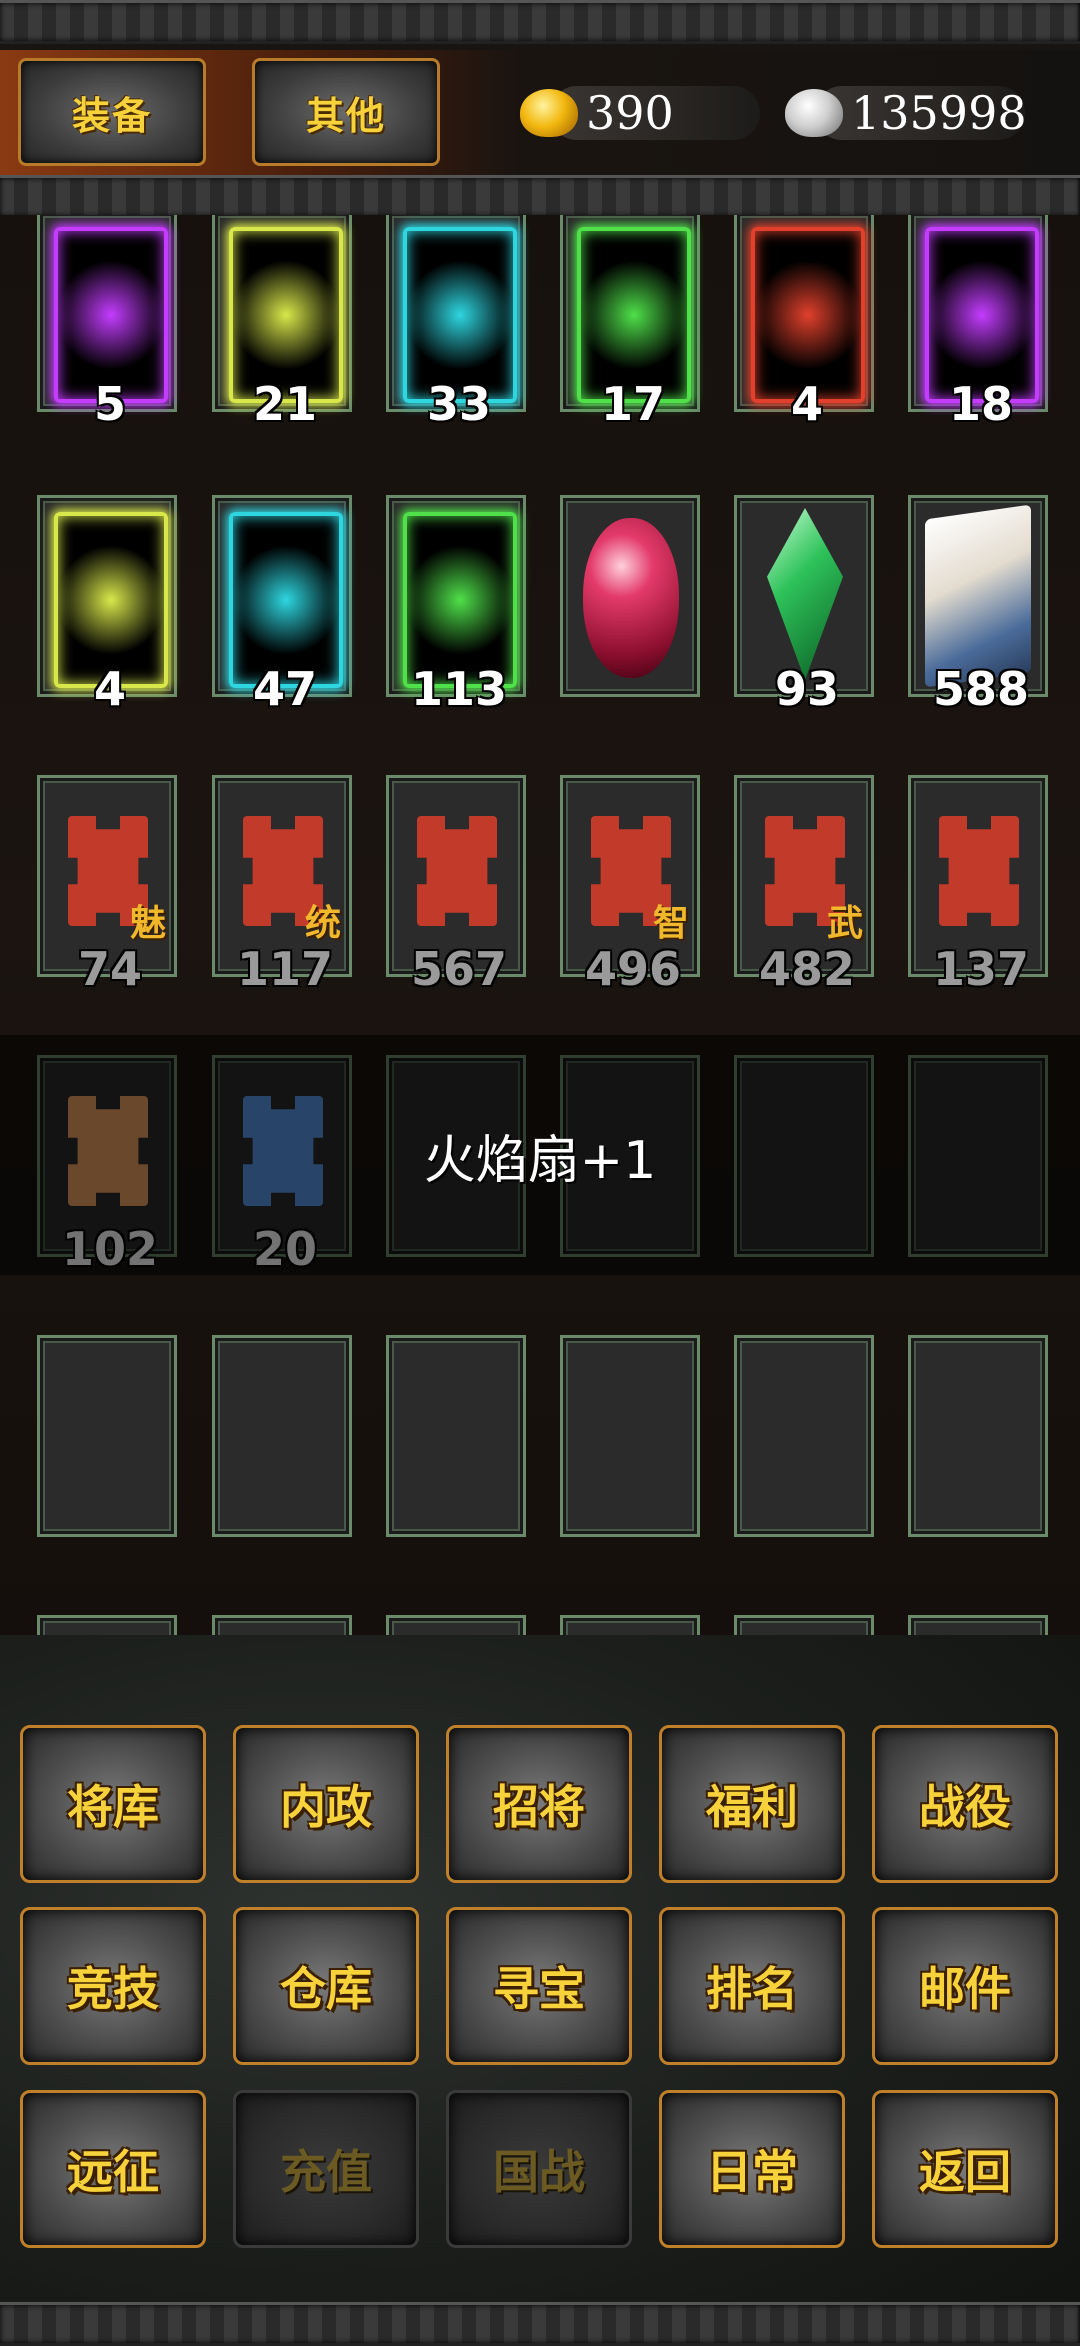 The image size is (1080, 2346). Describe the element at coordinates (981, 689) in the screenshot. I see `item-count: 588` at that location.